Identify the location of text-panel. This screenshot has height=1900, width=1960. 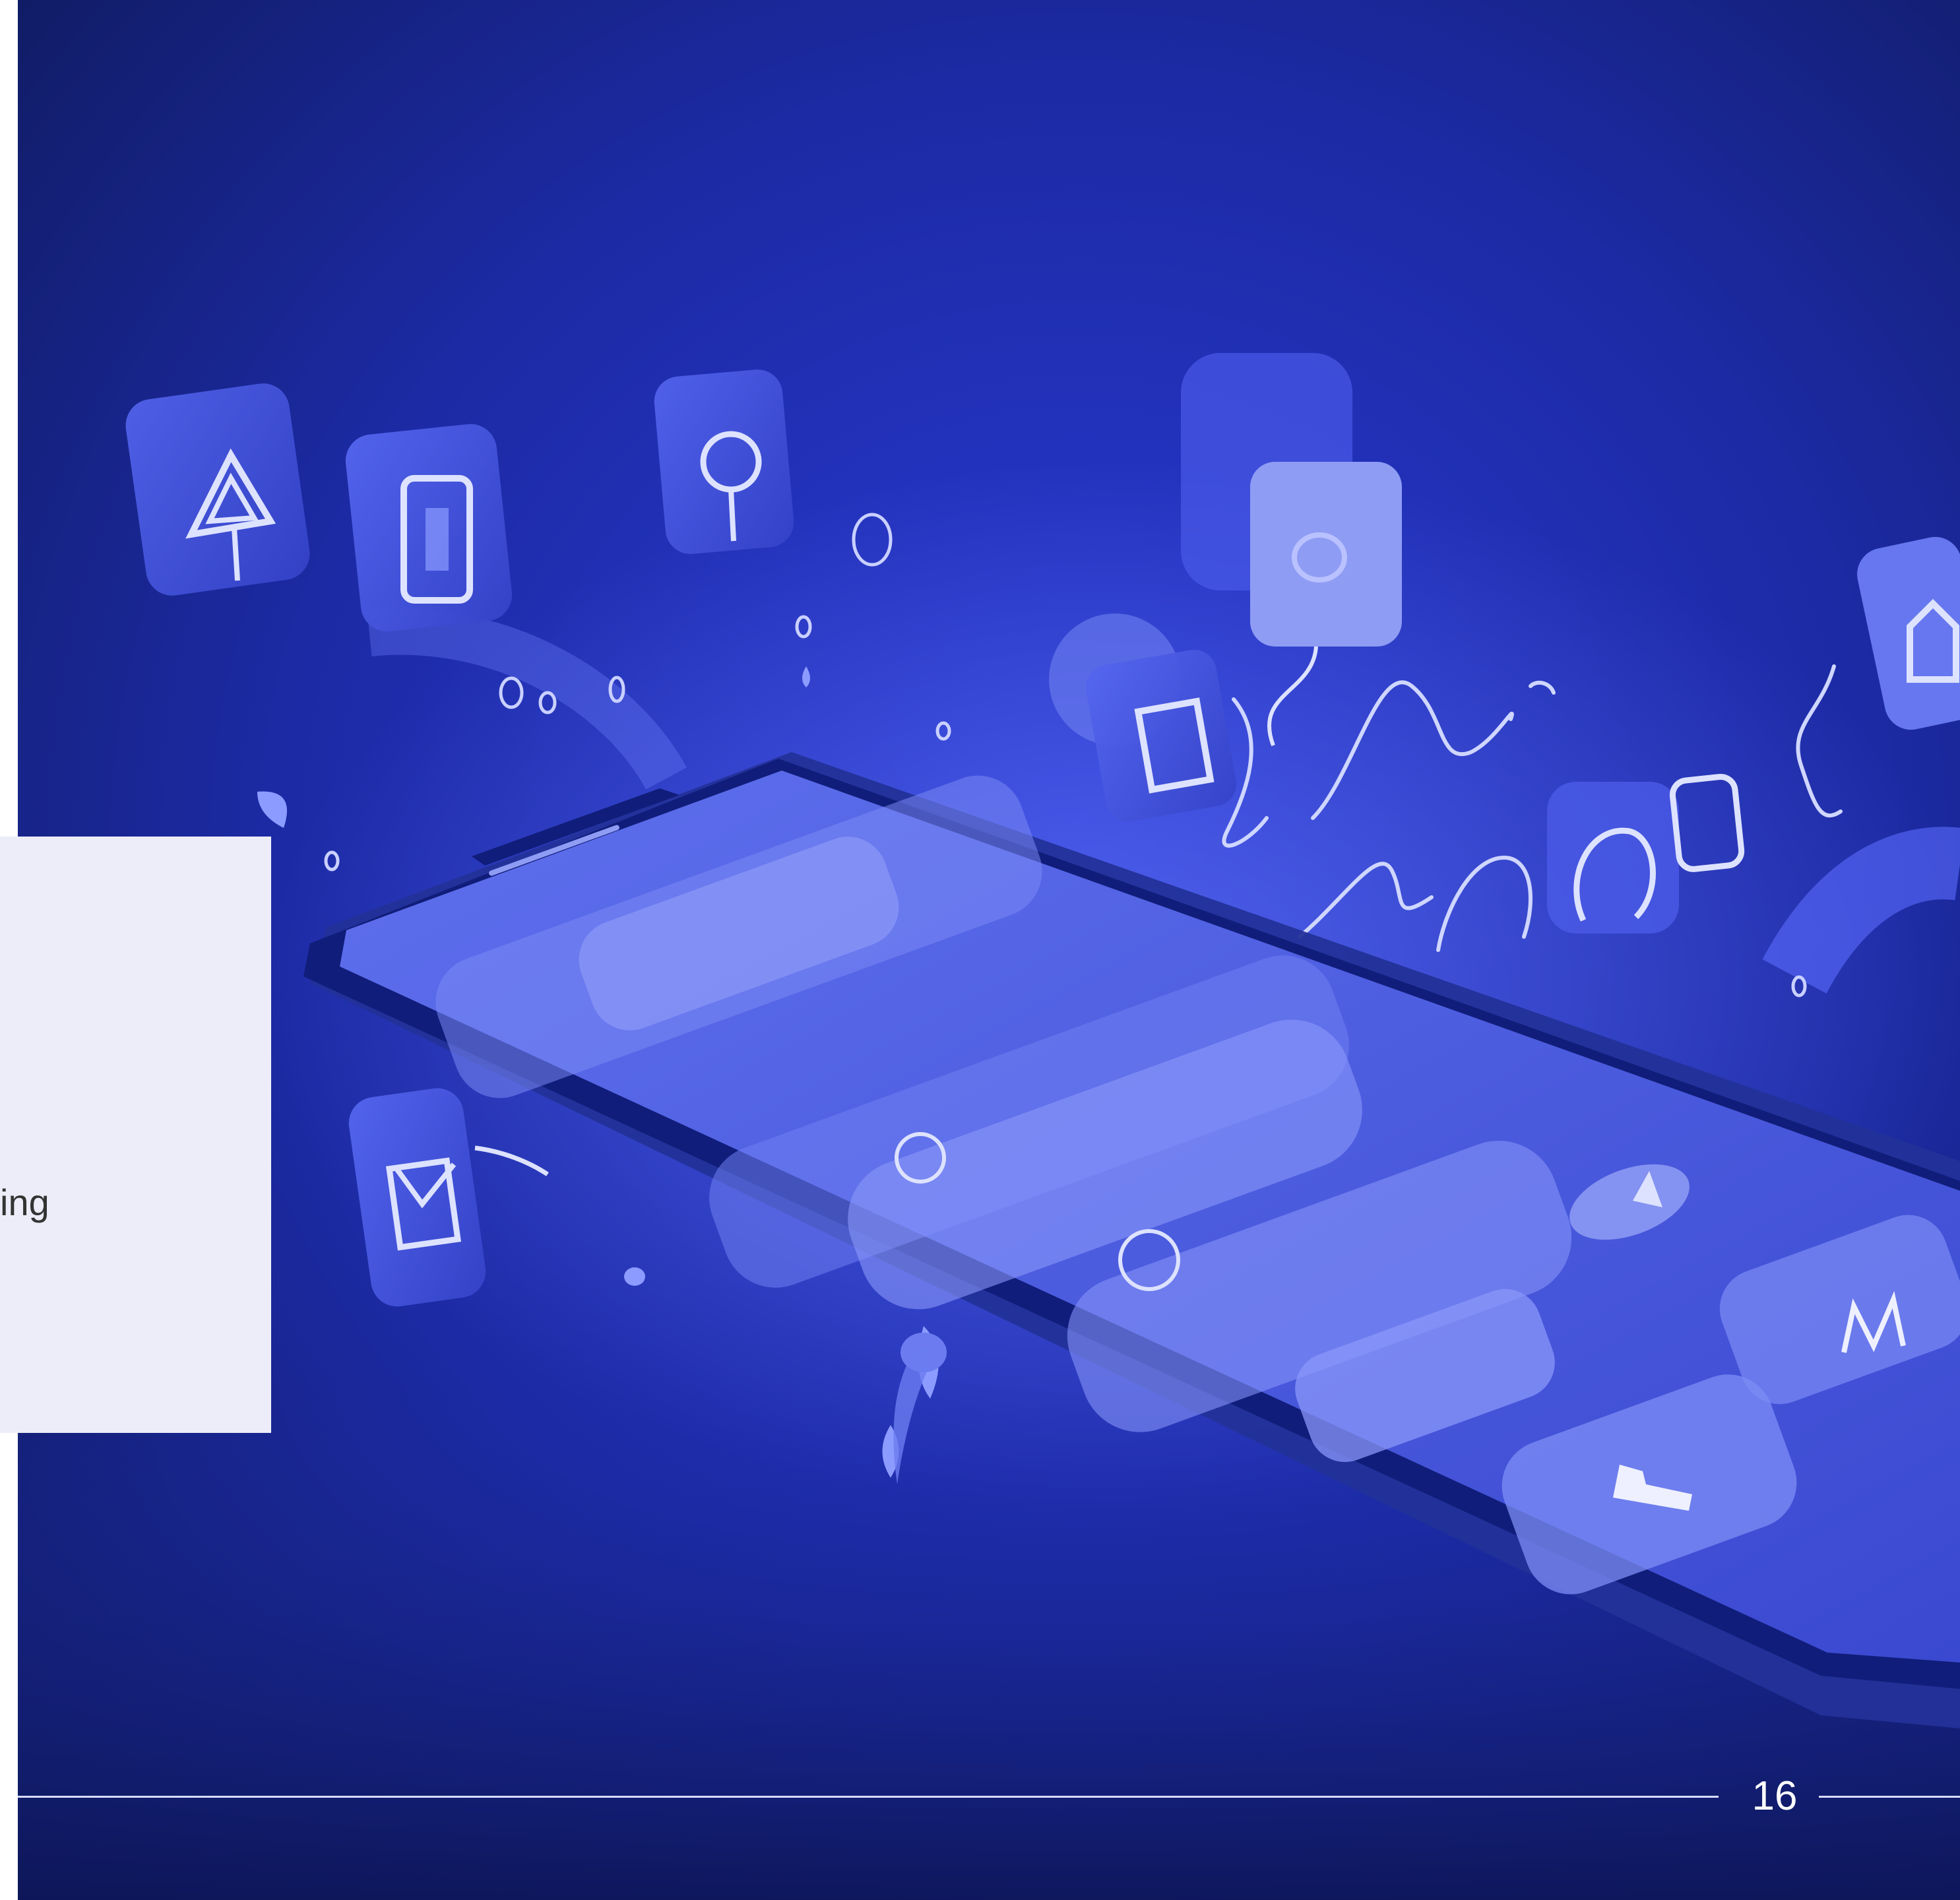
(135, 1135).